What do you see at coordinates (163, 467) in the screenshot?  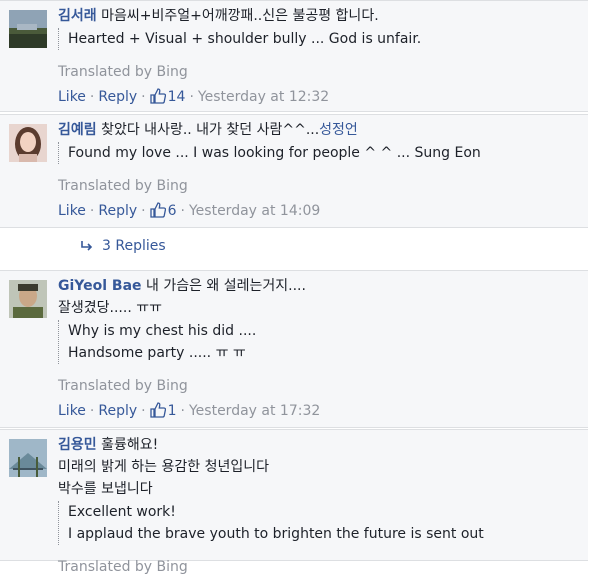 I see `comment-text-line: 미래의 밝게 하는 용감한 청년입니다` at bounding box center [163, 467].